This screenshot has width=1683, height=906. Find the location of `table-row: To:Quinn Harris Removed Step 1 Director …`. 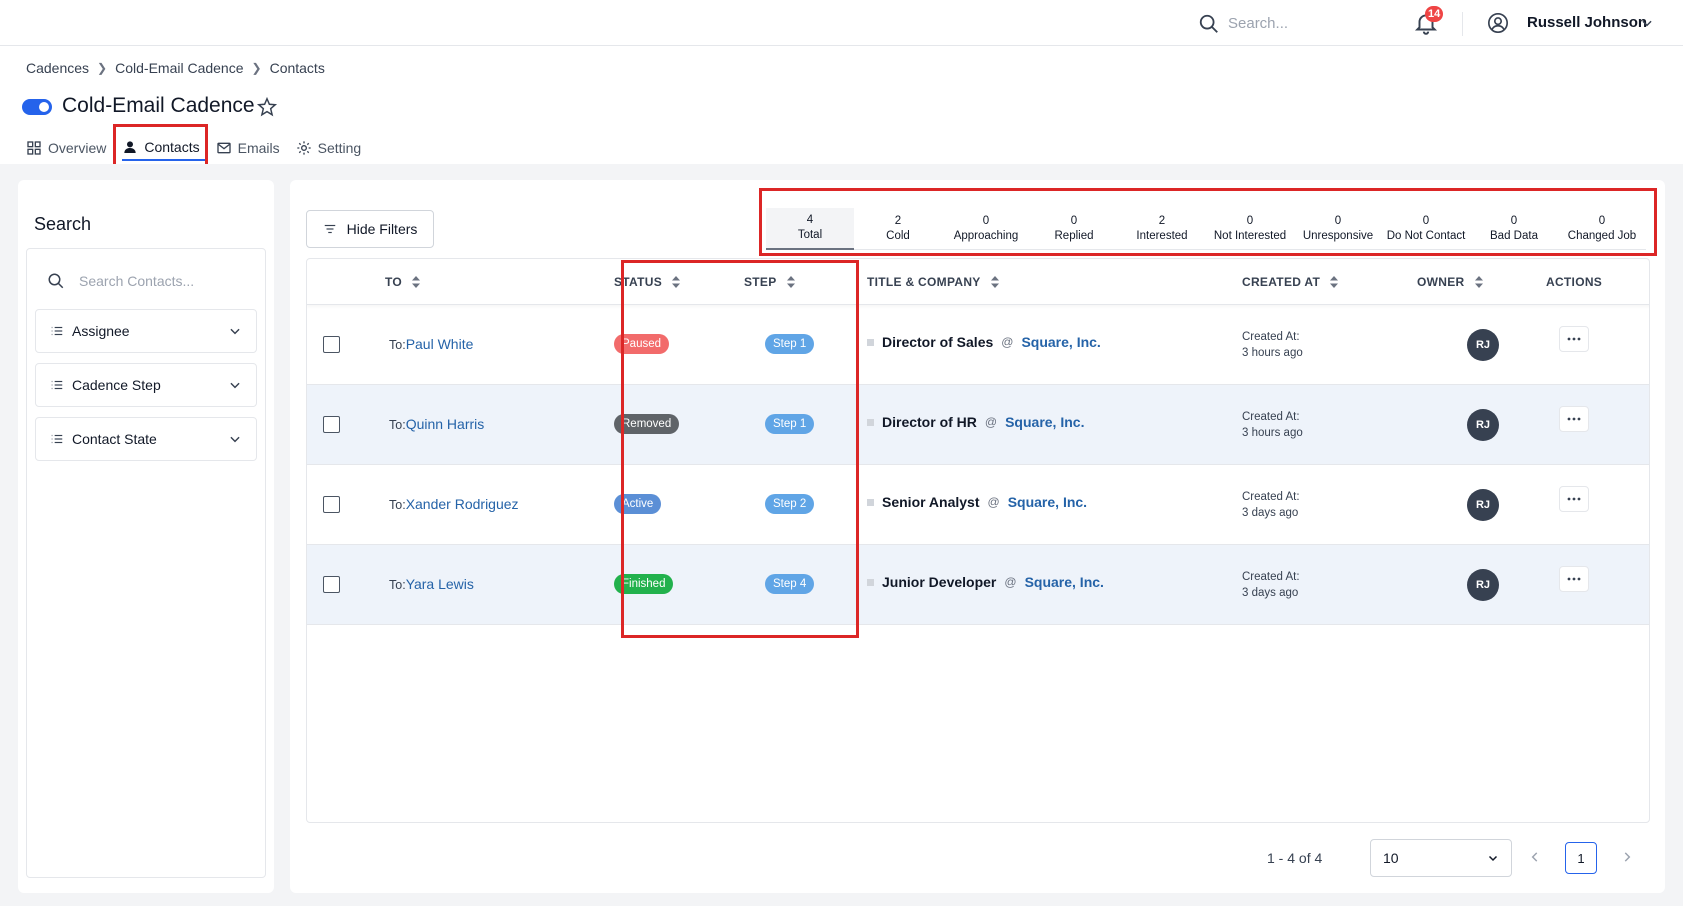

table-row: To:Quinn Harris Removed Step 1 Director … is located at coordinates (978, 425).